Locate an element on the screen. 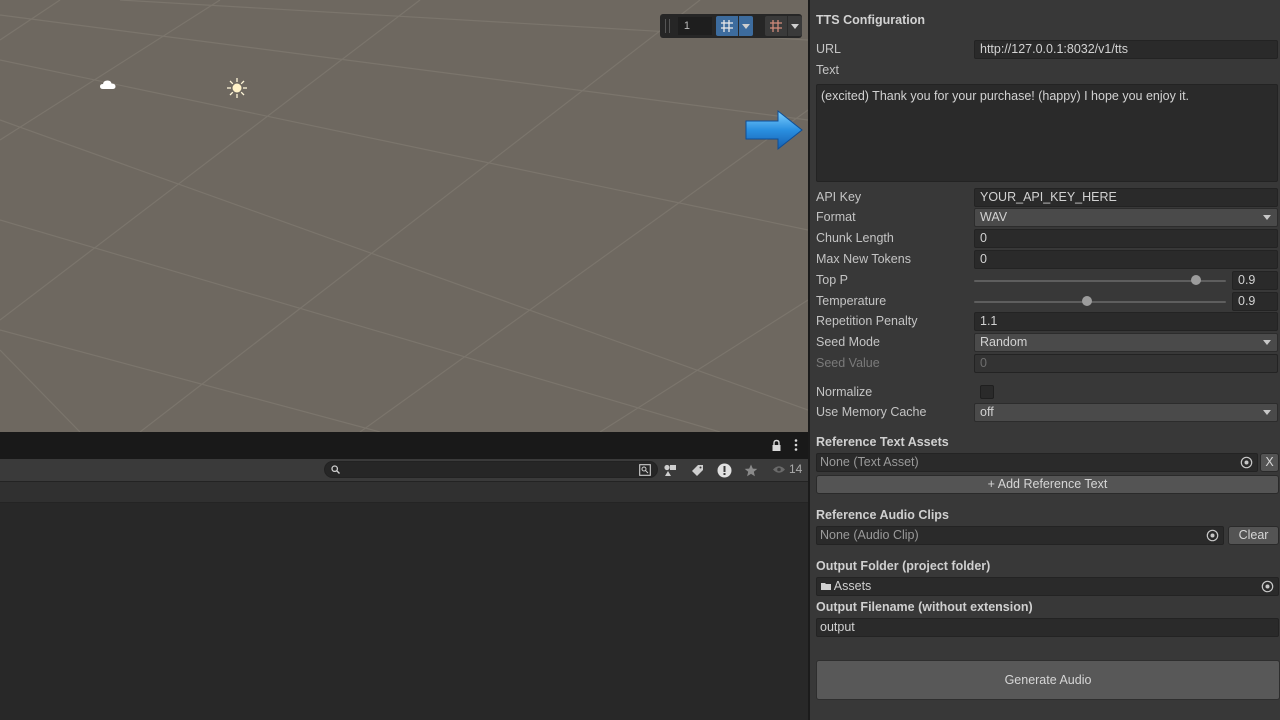 The height and width of the screenshot is (720, 1280). format-value: WAV is located at coordinates (994, 217).